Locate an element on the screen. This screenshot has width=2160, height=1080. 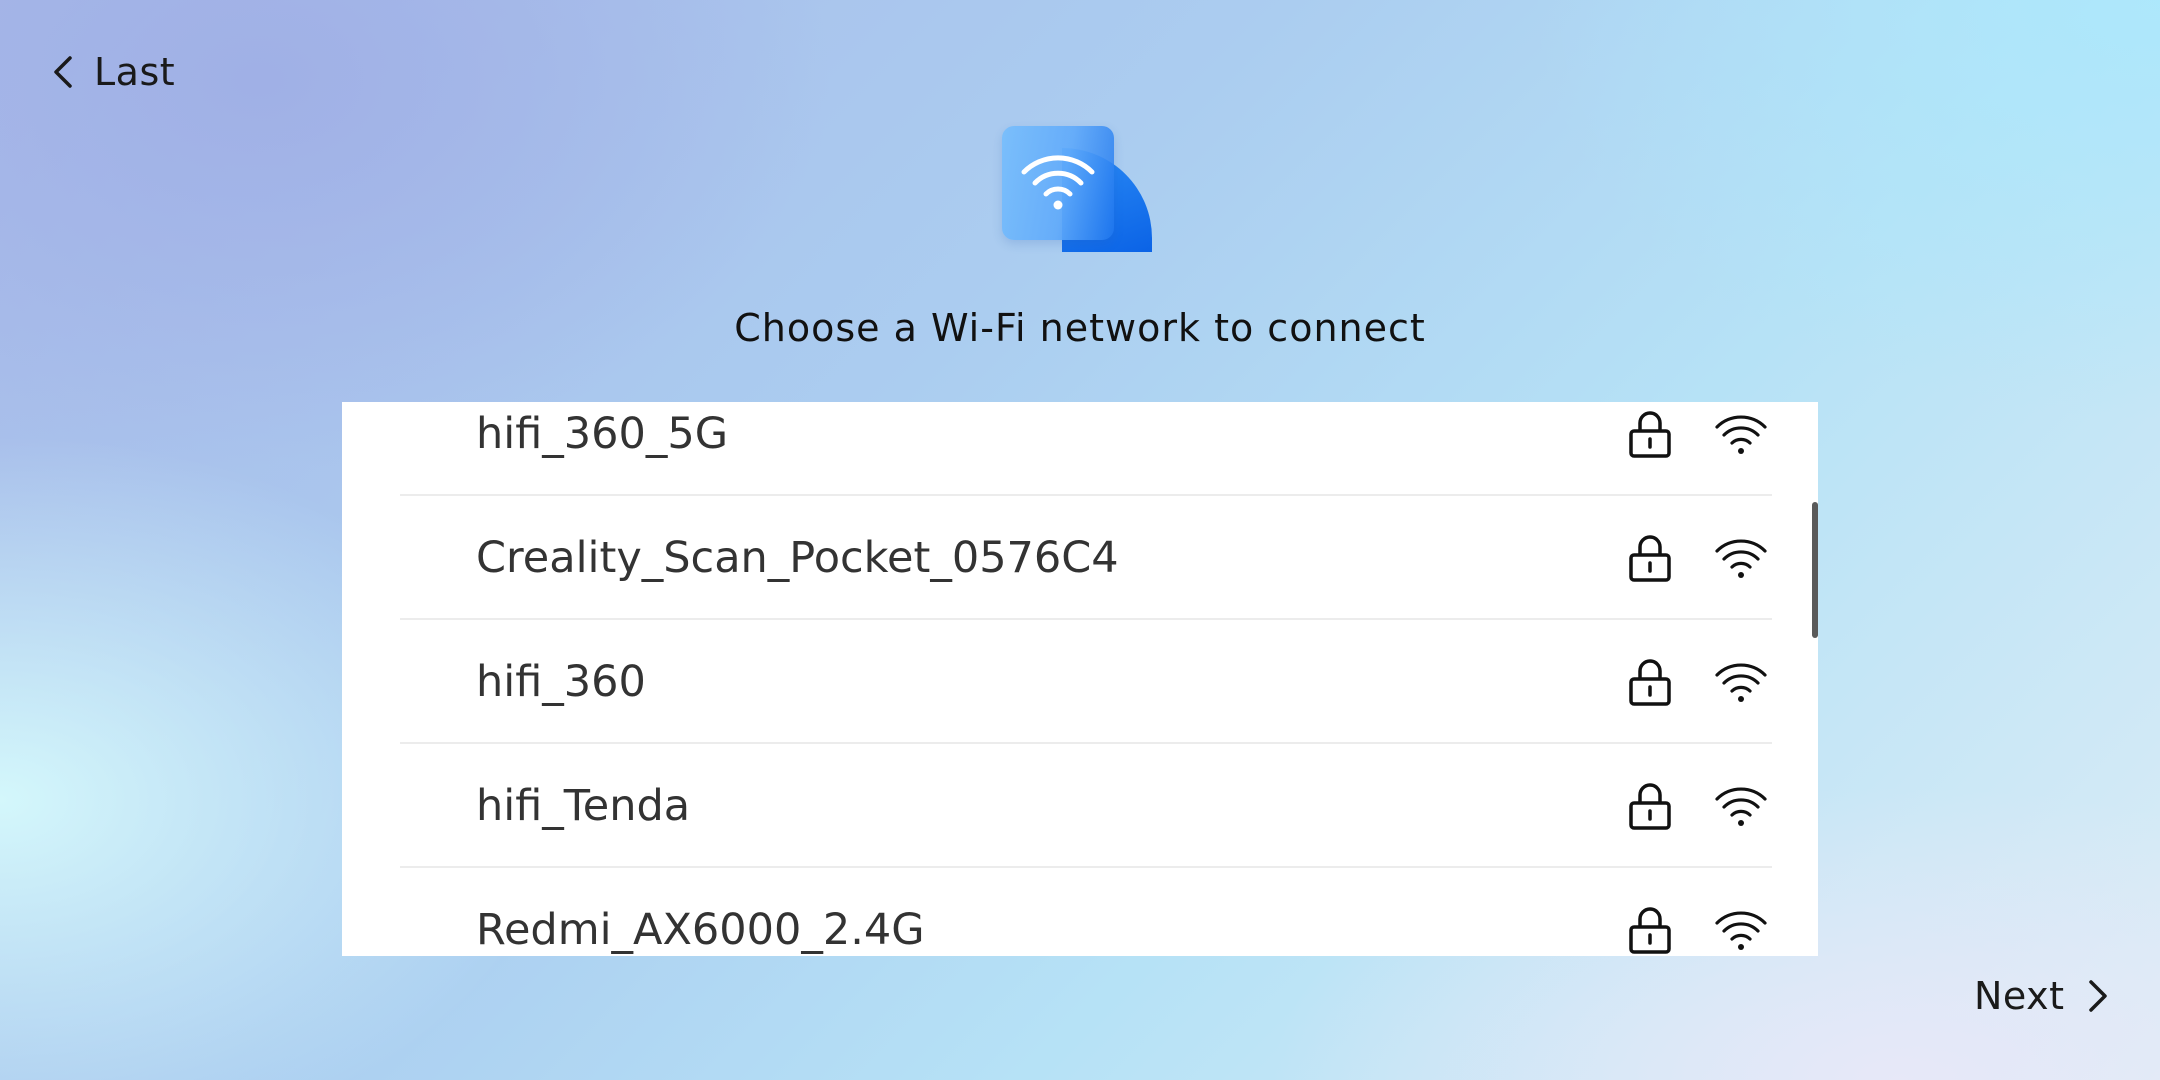
network-ssid: hifi_360_5G is located at coordinates (602, 434).